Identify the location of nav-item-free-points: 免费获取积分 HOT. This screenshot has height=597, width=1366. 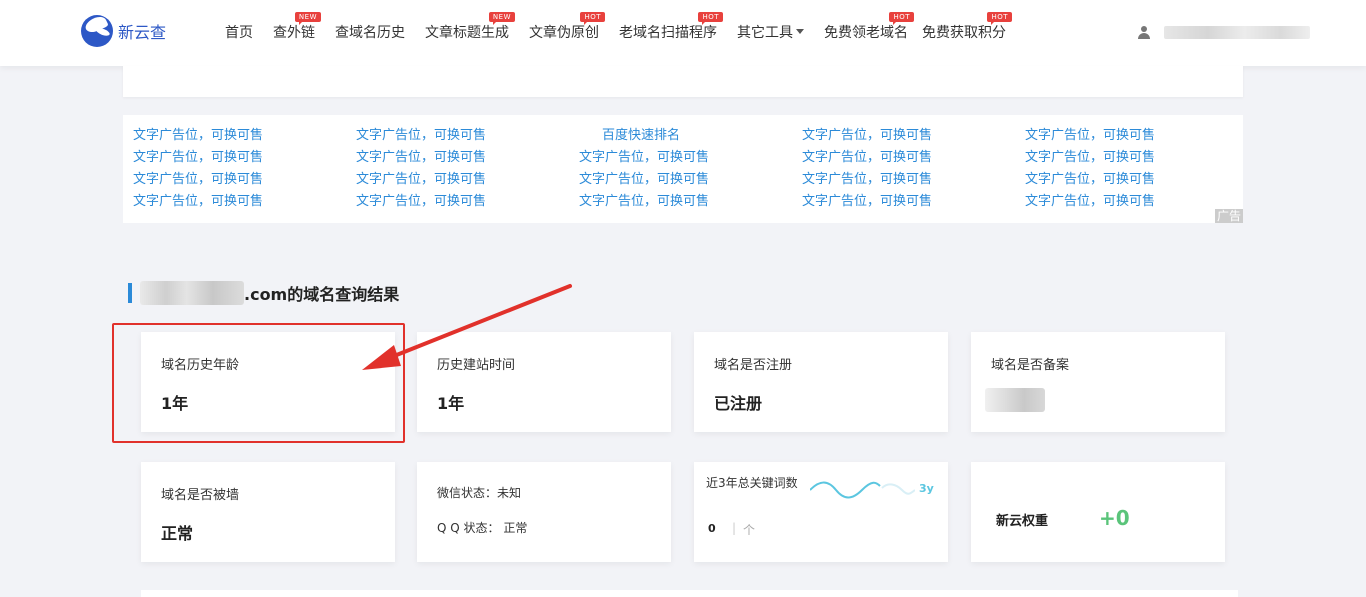
(967, 27).